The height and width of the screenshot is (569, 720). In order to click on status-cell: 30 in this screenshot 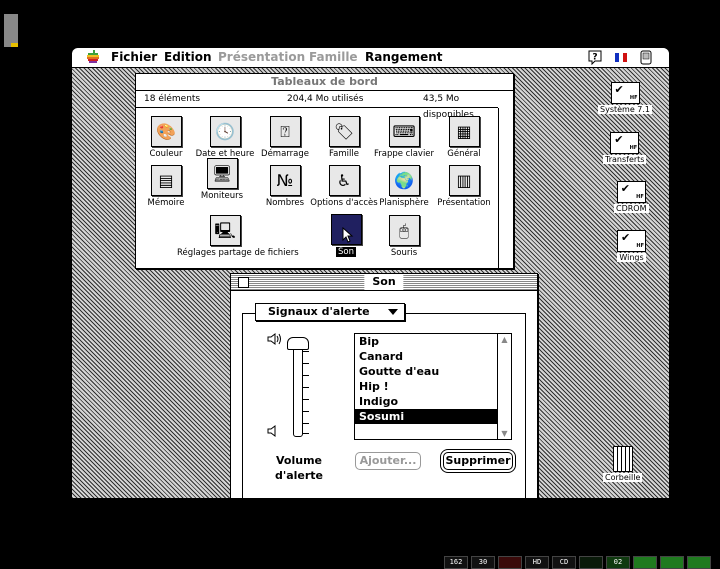, I will do `click(483, 562)`.